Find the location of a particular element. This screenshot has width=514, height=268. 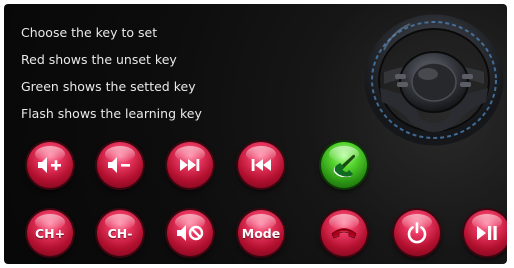

channel-up-button: CH+ is located at coordinates (50, 233).